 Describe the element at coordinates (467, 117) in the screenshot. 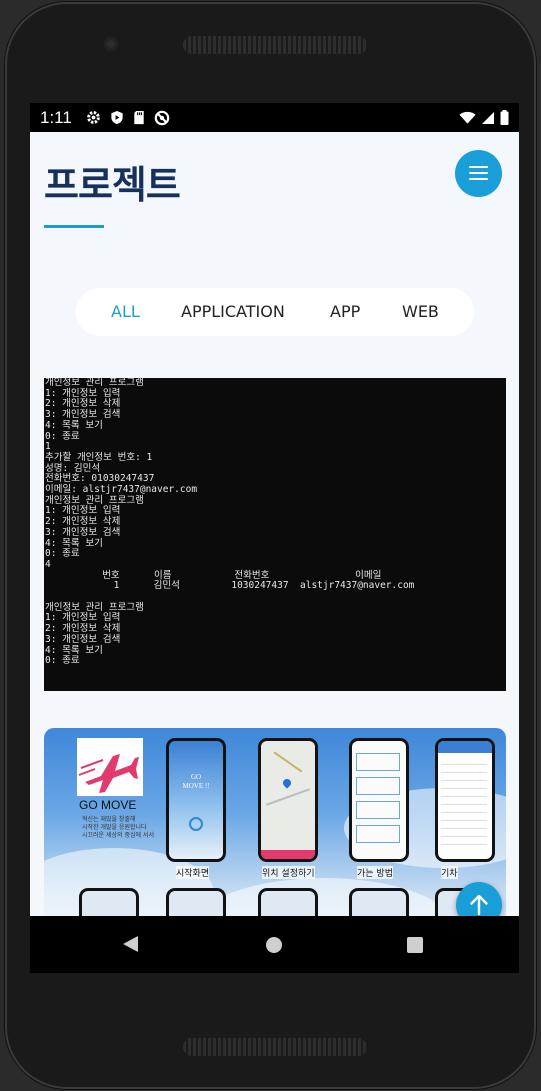

I see `wifi-icon` at that location.